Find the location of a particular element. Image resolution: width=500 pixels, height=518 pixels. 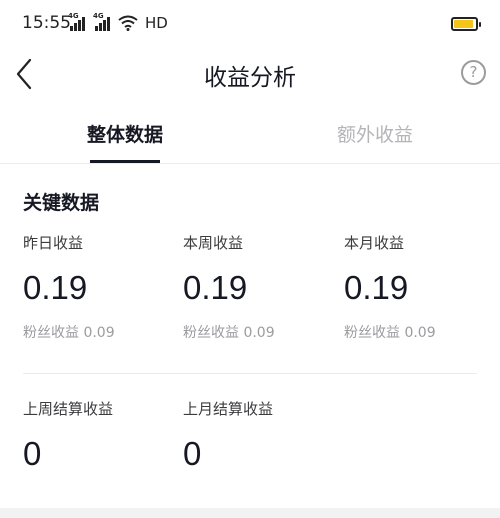

hd-indicator: HD is located at coordinates (156, 23).